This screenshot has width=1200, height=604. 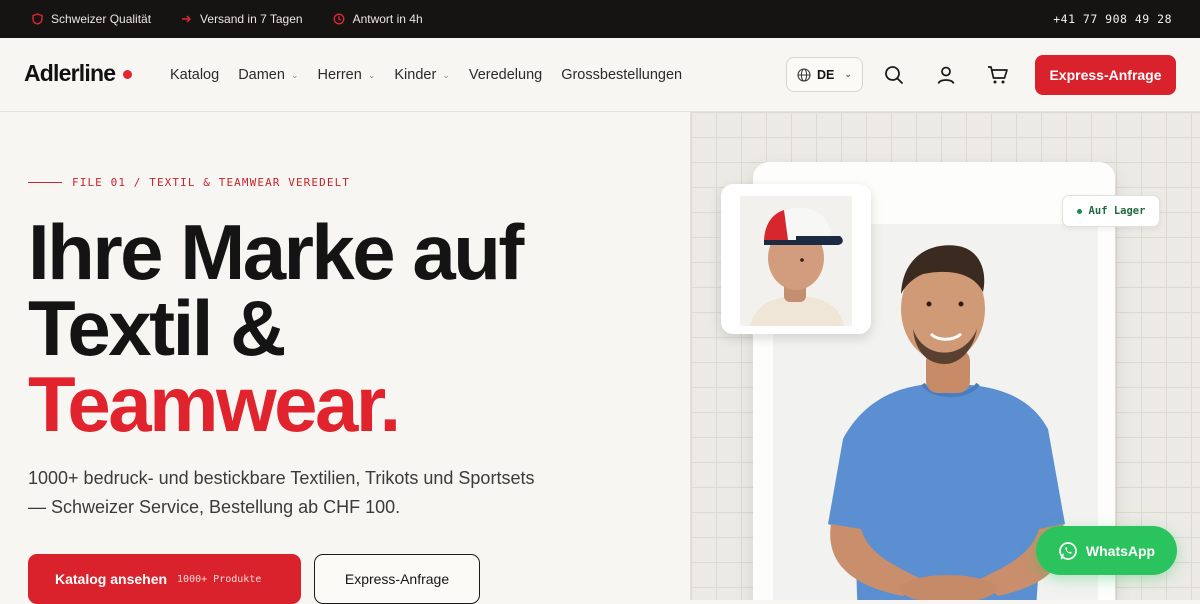 I want to click on phone-link: +41 77 908 49 28, so click(x=1112, y=19).